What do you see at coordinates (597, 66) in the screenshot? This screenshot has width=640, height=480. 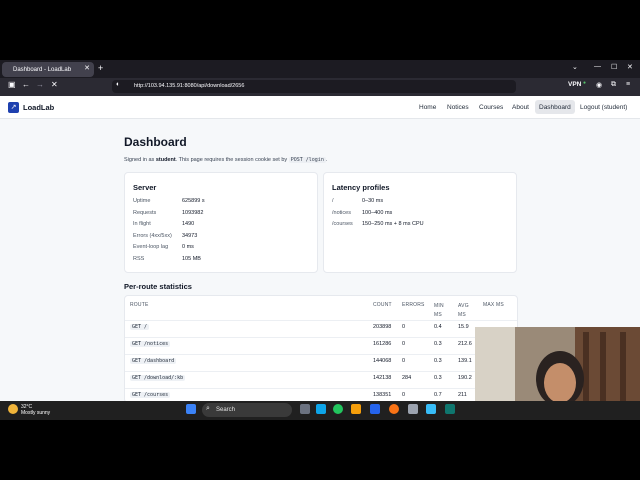 I see `minimize-icon: —` at bounding box center [597, 66].